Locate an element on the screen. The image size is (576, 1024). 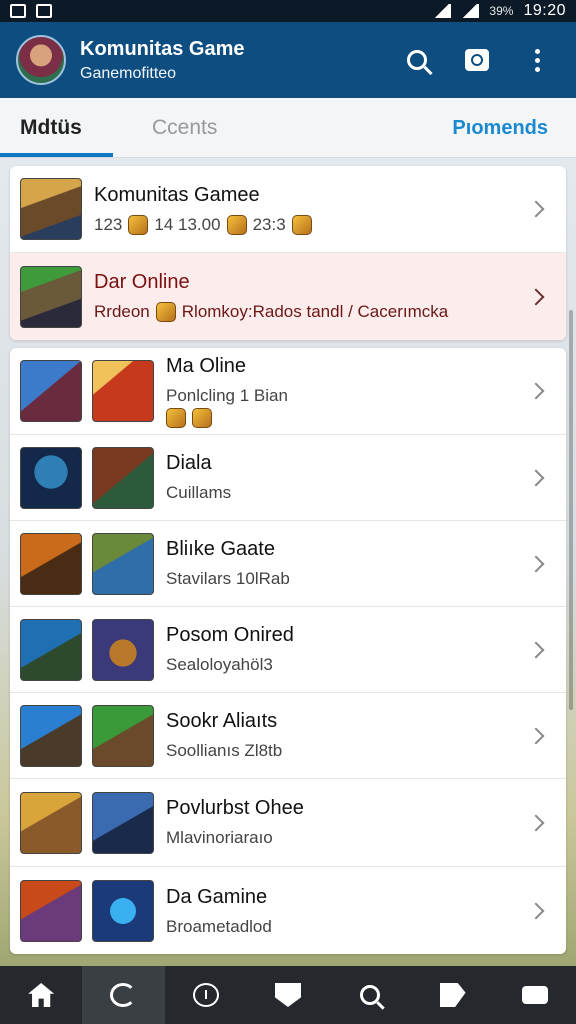
item-title: Ma Oline is located at coordinates (206, 365).